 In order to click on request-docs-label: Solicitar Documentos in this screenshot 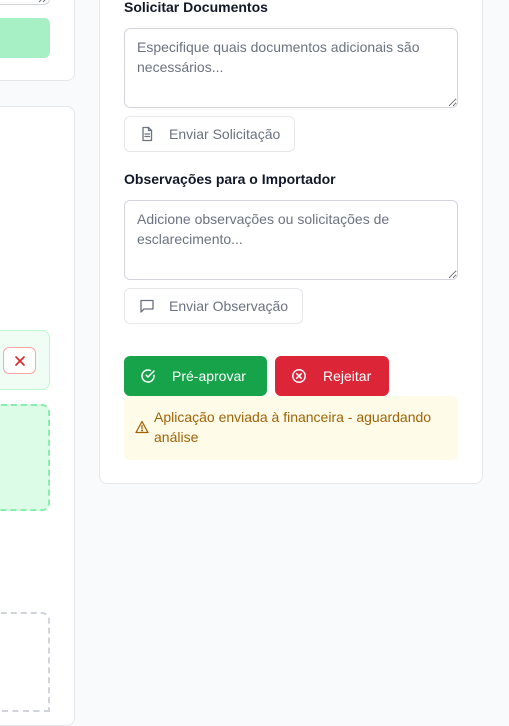, I will do `click(196, 7)`.